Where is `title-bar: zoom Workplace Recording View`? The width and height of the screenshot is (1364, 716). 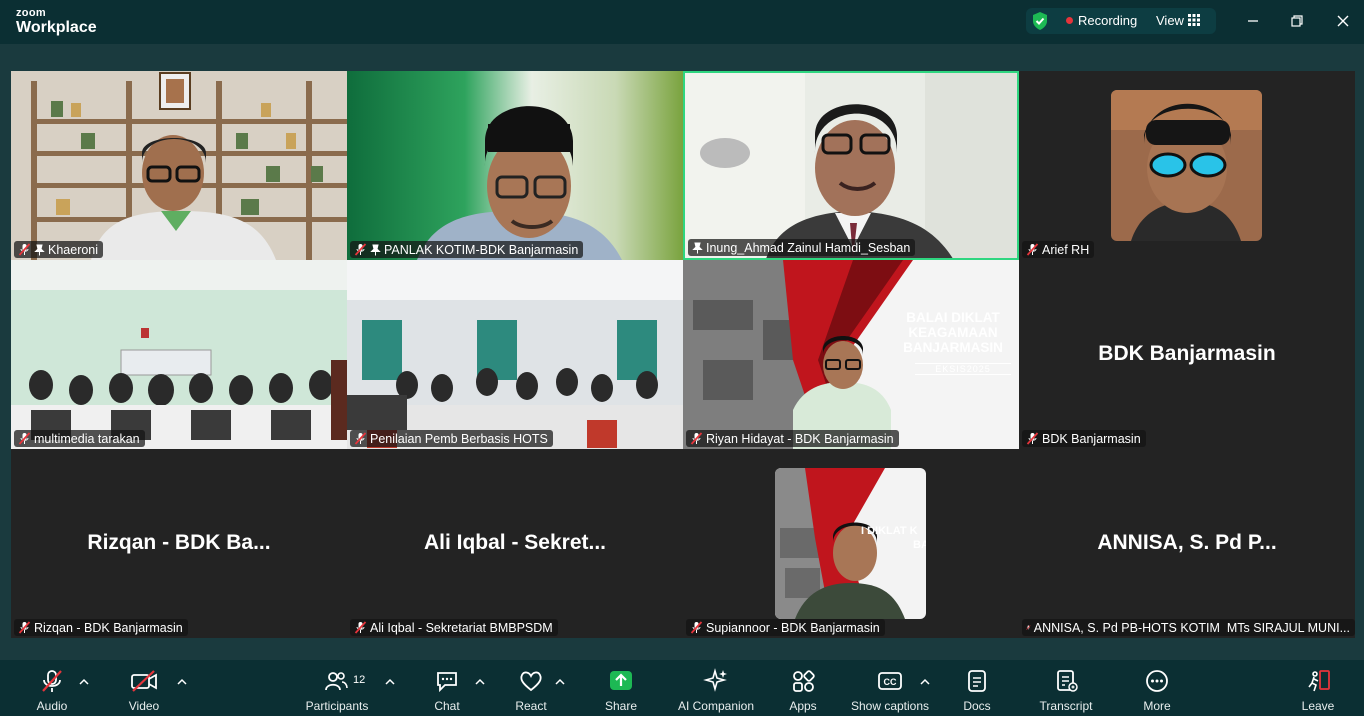 title-bar: zoom Workplace Recording View is located at coordinates (682, 22).